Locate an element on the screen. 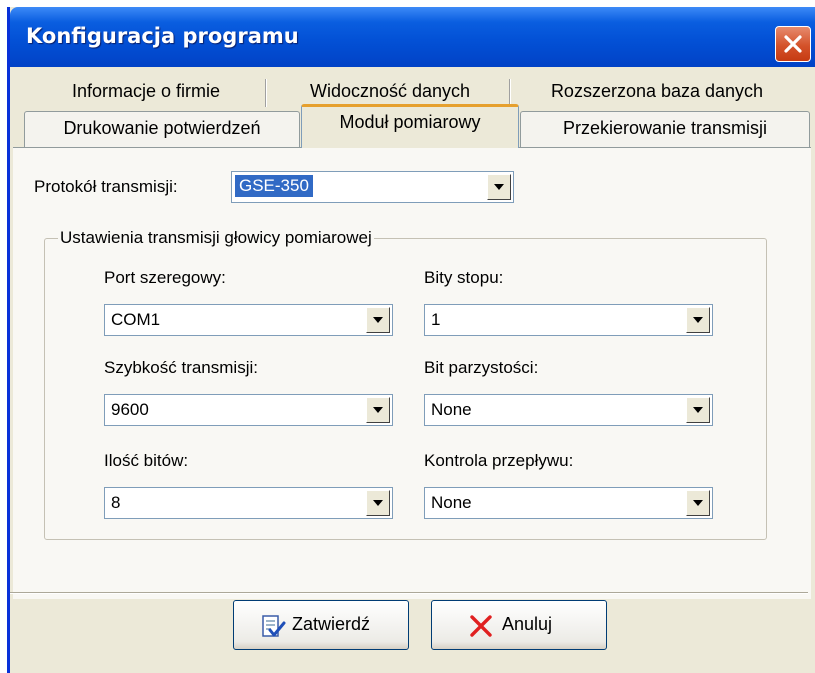 Image resolution: width=815 pixels, height=673 pixels. tab-extended-database: Rozszerzona baza danych is located at coordinates (657, 93).